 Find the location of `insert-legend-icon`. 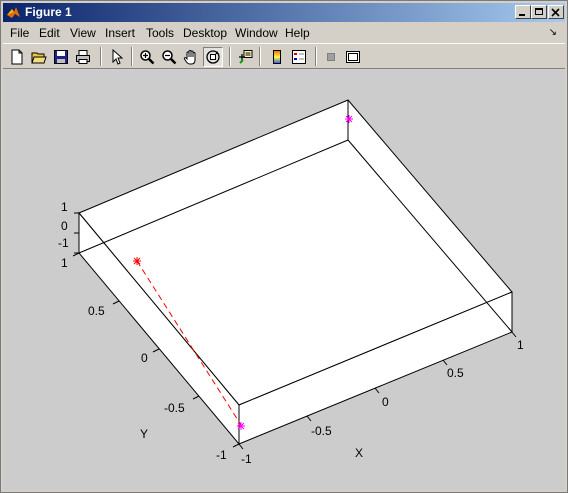

insert-legend-icon is located at coordinates (299, 57).